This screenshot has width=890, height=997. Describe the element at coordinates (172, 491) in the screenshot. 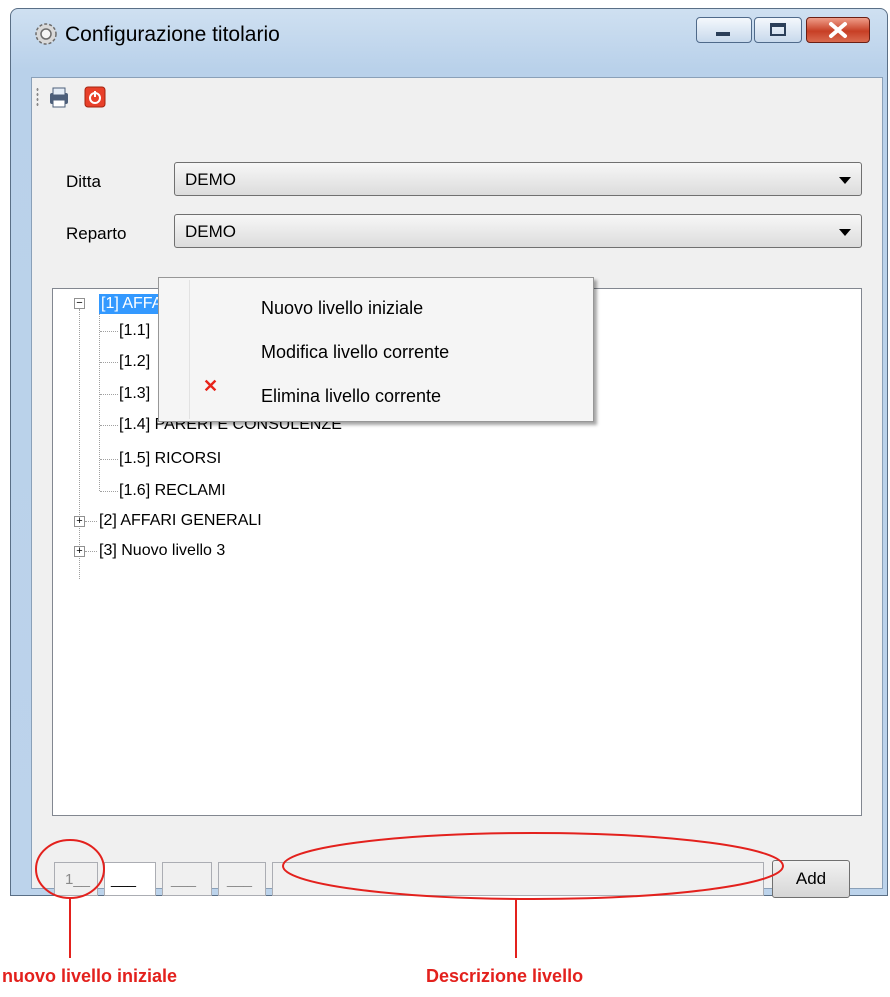

I see `tree-node-1-6: [1.6] RECLAMI` at that location.